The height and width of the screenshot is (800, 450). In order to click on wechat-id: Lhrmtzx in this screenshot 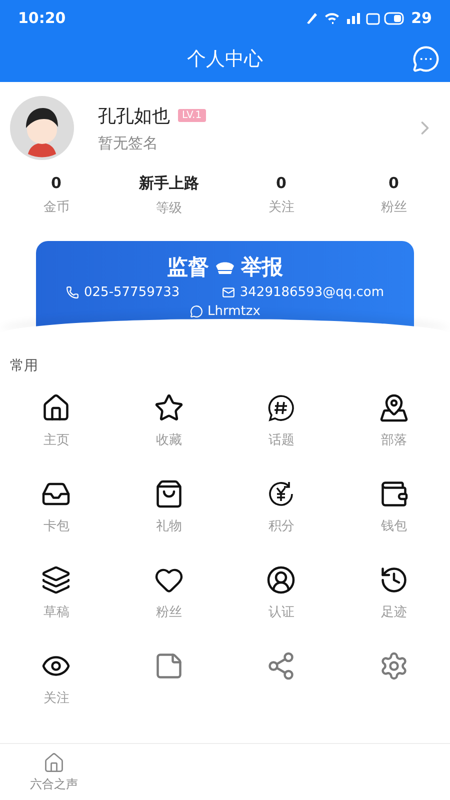, I will do `click(234, 311)`.